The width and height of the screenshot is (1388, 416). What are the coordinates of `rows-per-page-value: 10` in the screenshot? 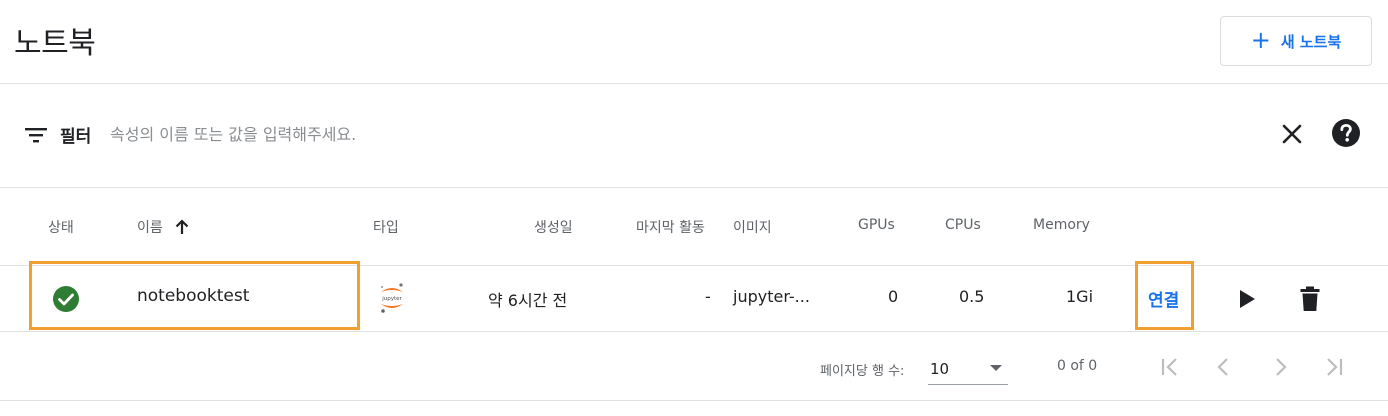 It's located at (940, 369).